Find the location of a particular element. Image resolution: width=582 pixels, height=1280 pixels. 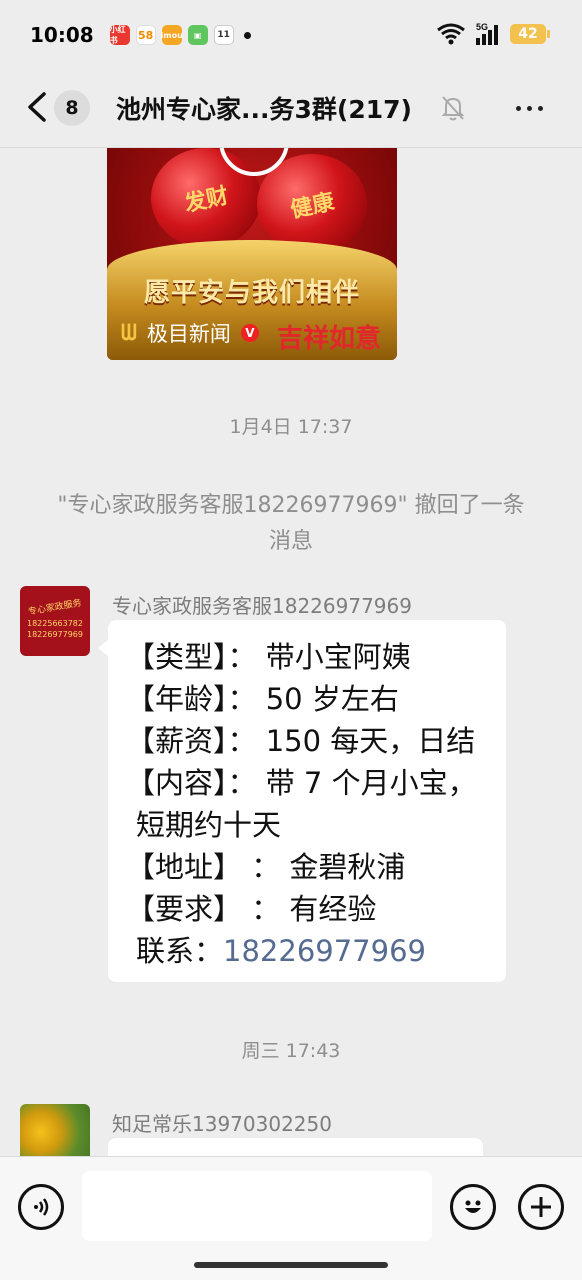

timestamp: 1月4日 17:37 is located at coordinates (291, 427).